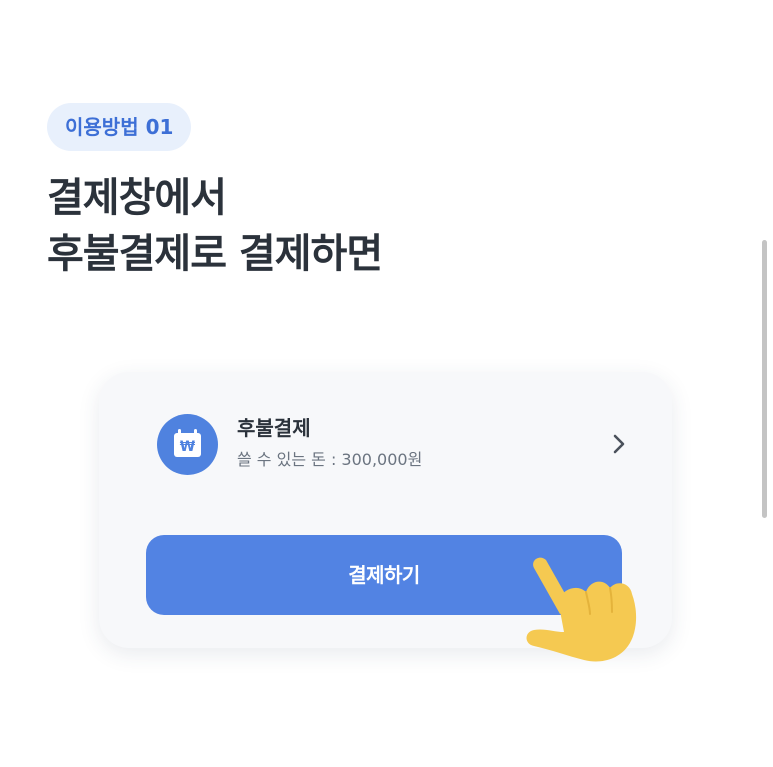 Image resolution: width=773 pixels, height=767 pixels. Describe the element at coordinates (215, 254) in the screenshot. I see `page-title-line-2: 후불결제로 결제하면` at that location.